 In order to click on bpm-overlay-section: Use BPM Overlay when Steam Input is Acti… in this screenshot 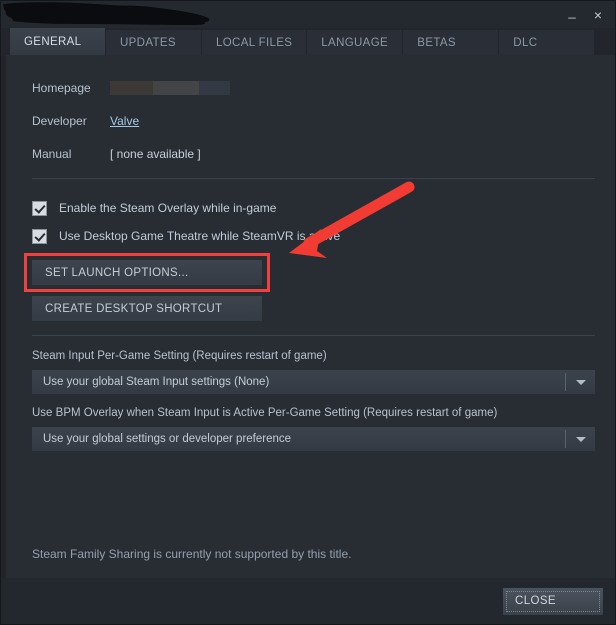, I will do `click(315, 429)`.